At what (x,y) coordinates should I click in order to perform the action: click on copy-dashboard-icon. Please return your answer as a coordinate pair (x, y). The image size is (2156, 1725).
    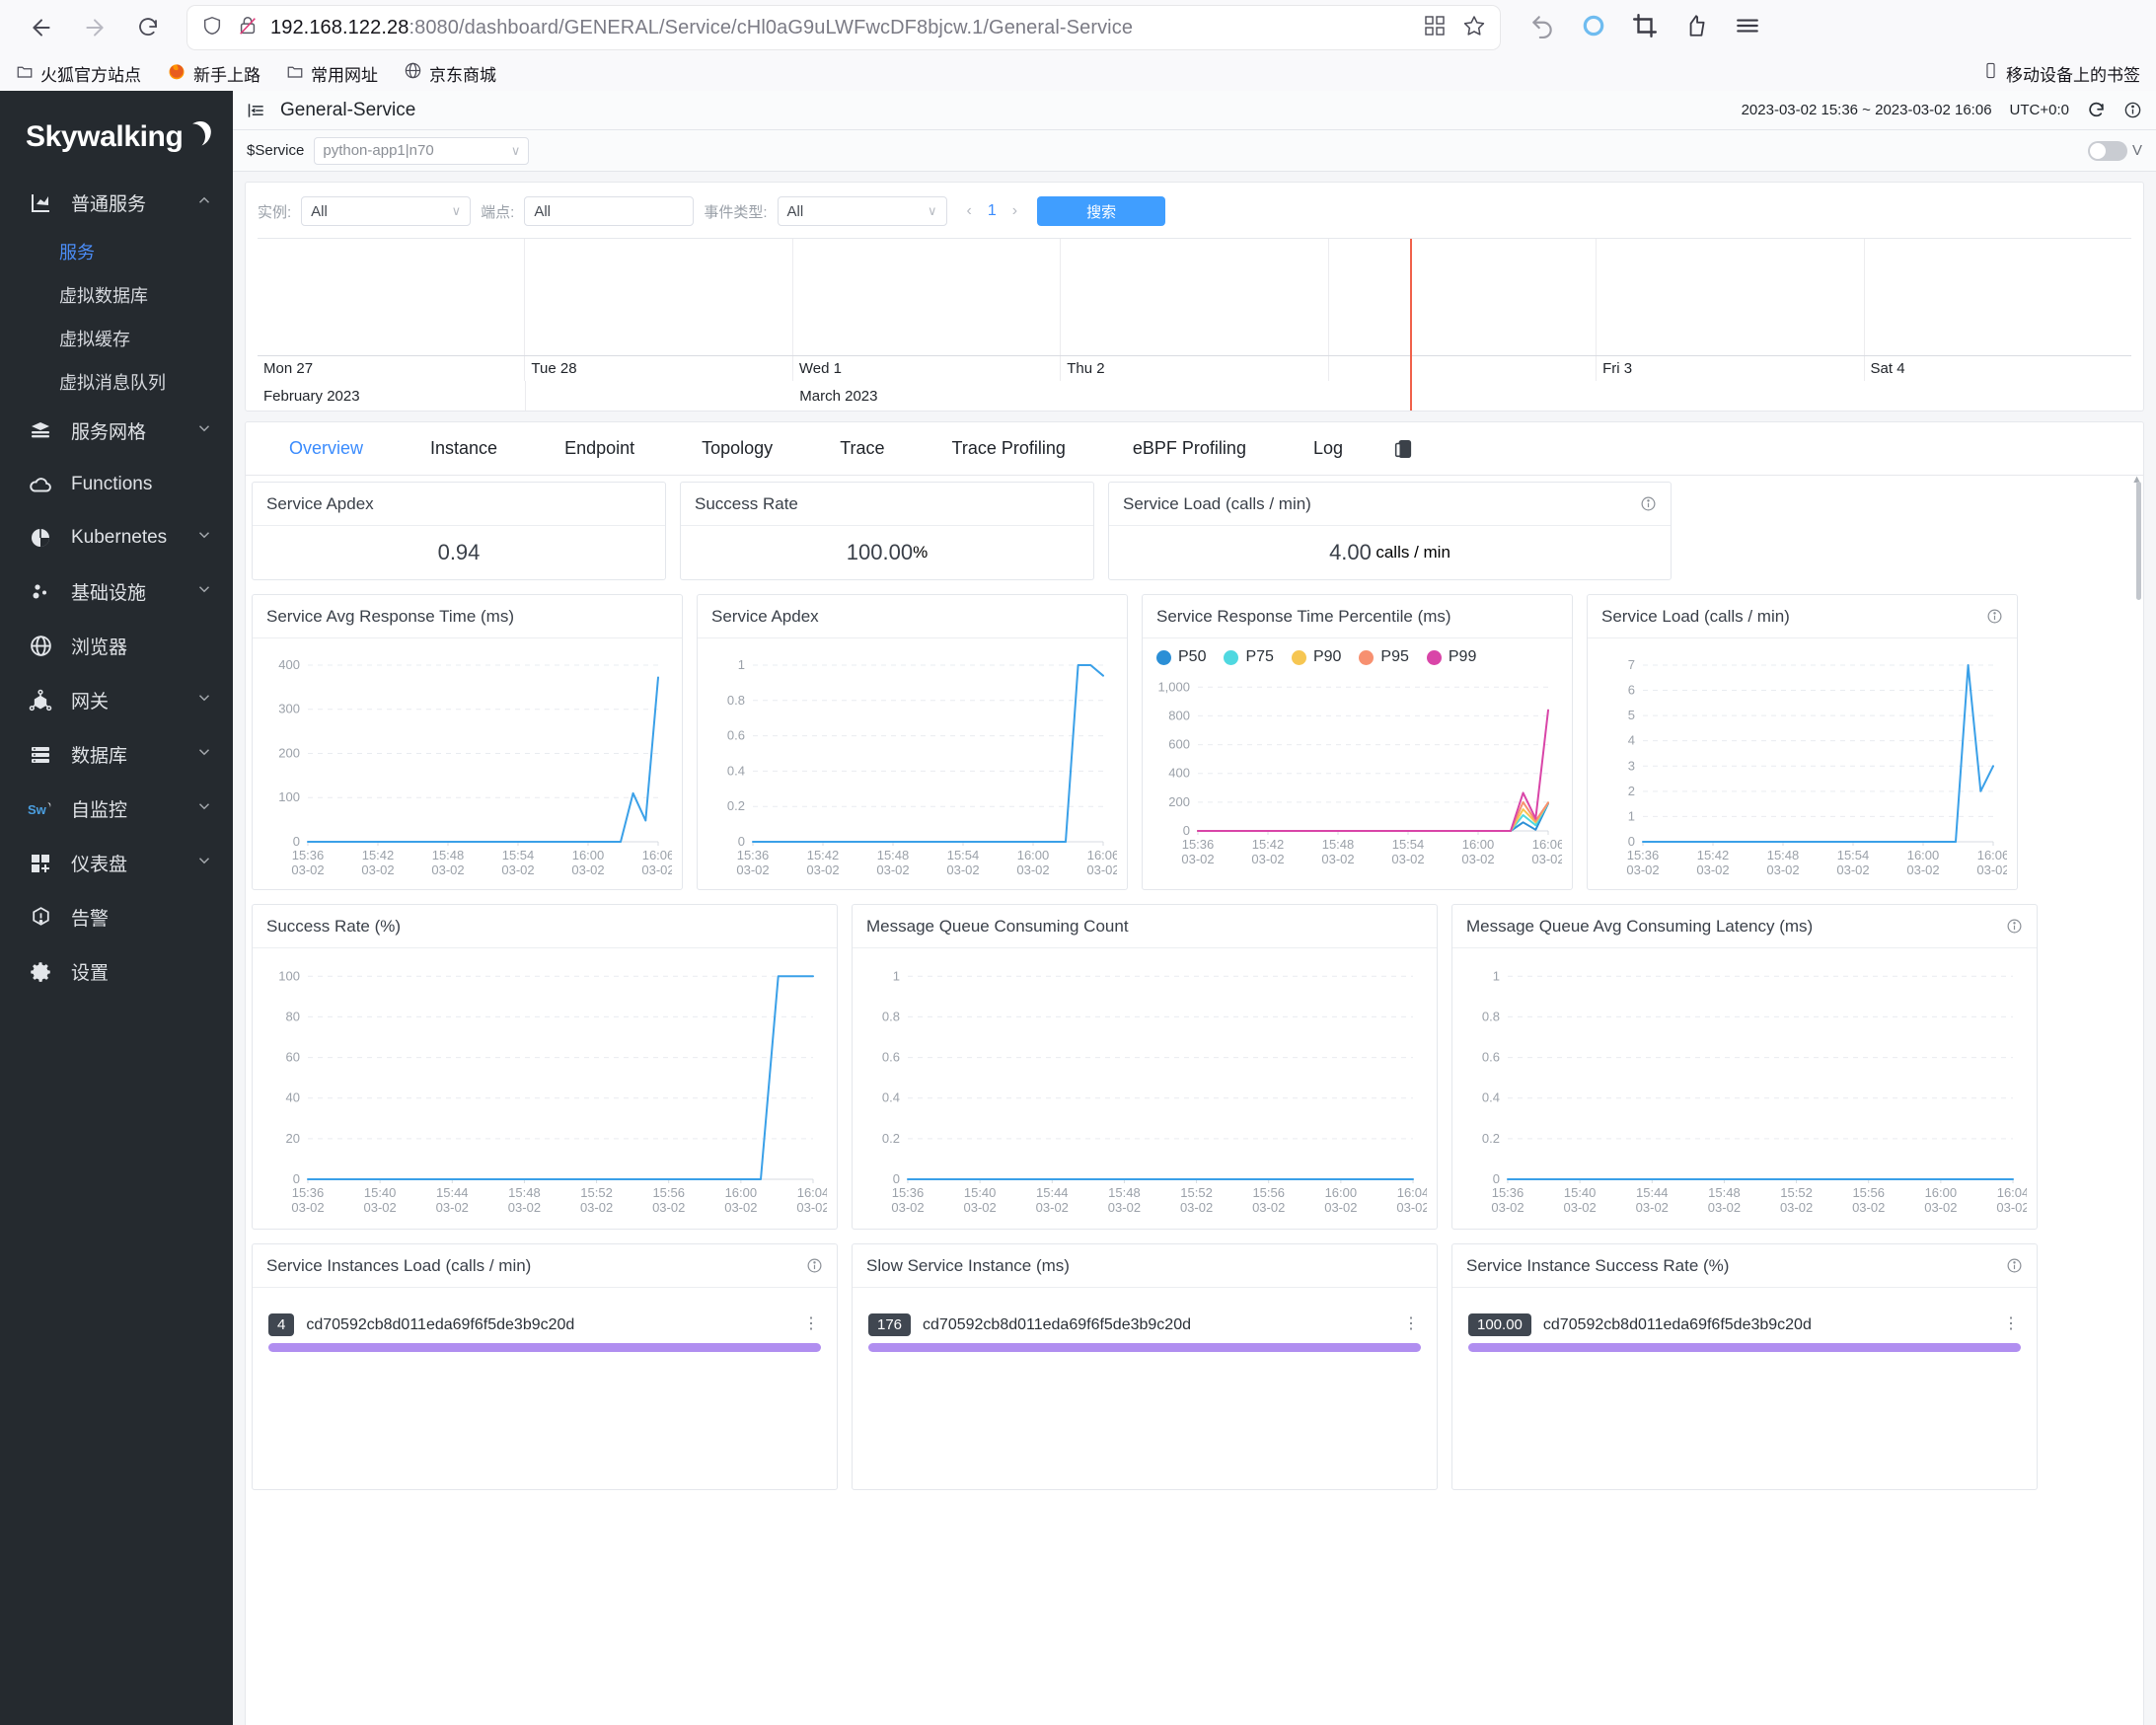
    Looking at the image, I should click on (1403, 449).